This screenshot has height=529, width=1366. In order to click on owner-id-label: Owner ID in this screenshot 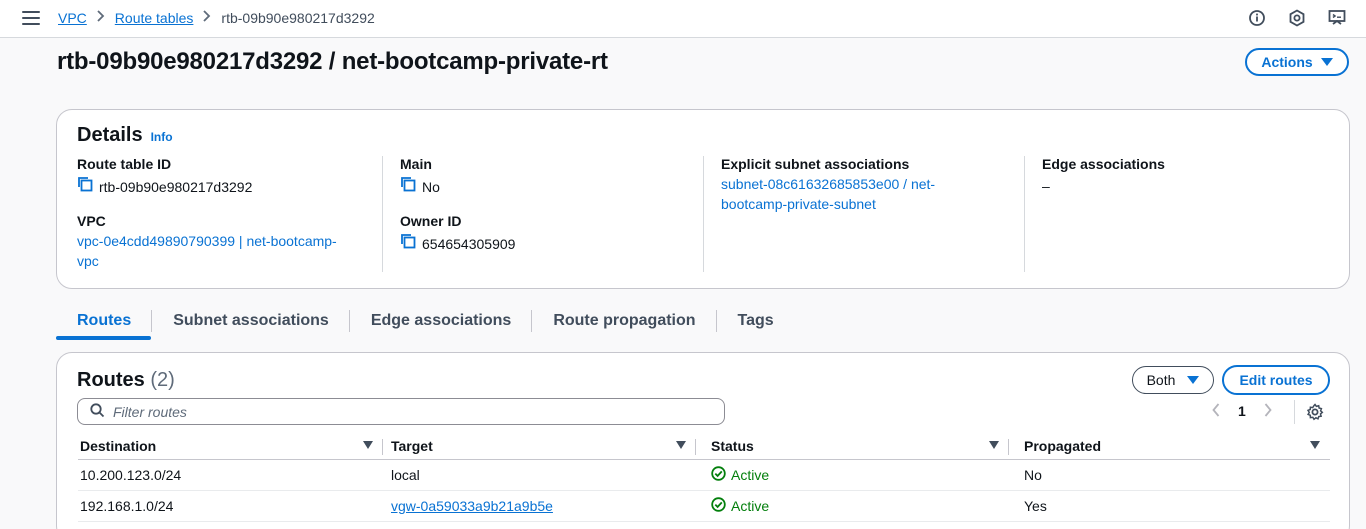, I will do `click(431, 221)`.